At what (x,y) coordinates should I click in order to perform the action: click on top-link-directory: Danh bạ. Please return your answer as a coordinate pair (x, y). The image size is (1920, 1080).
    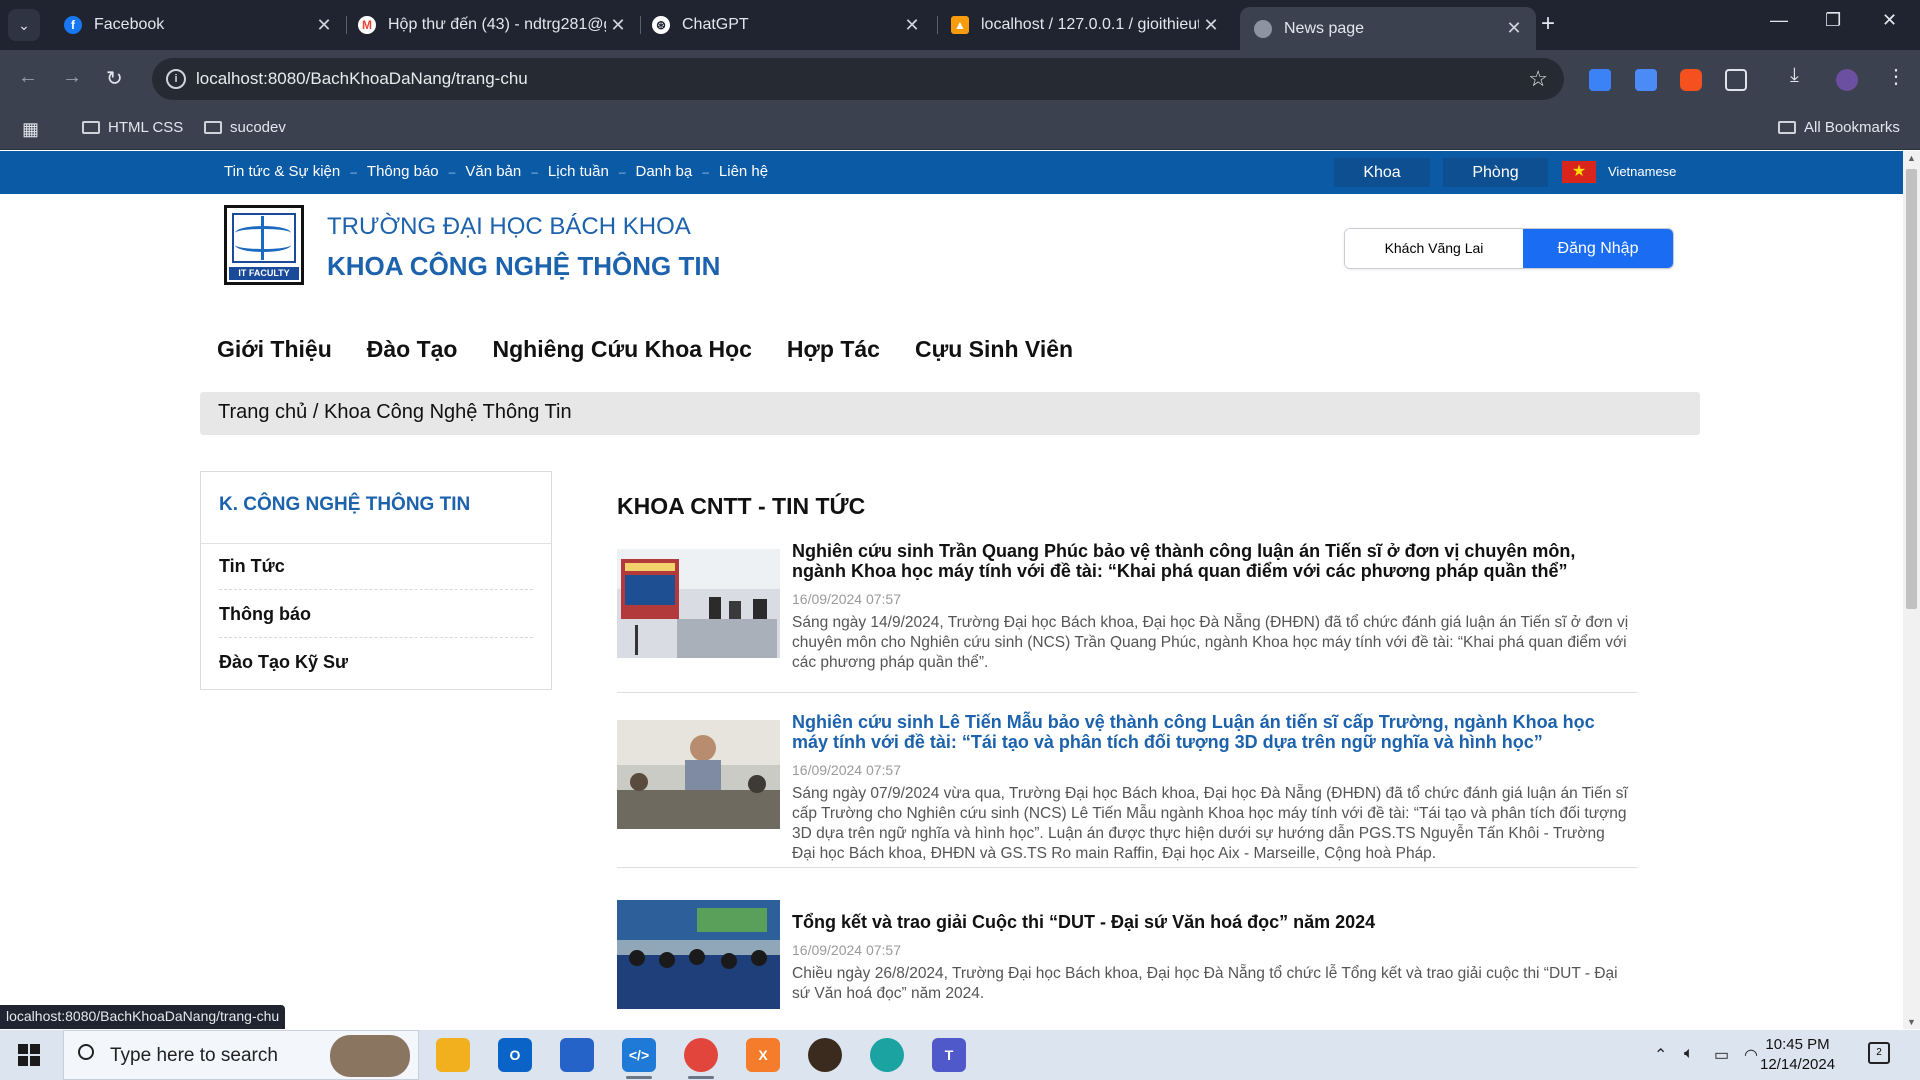
    Looking at the image, I should click on (664, 171).